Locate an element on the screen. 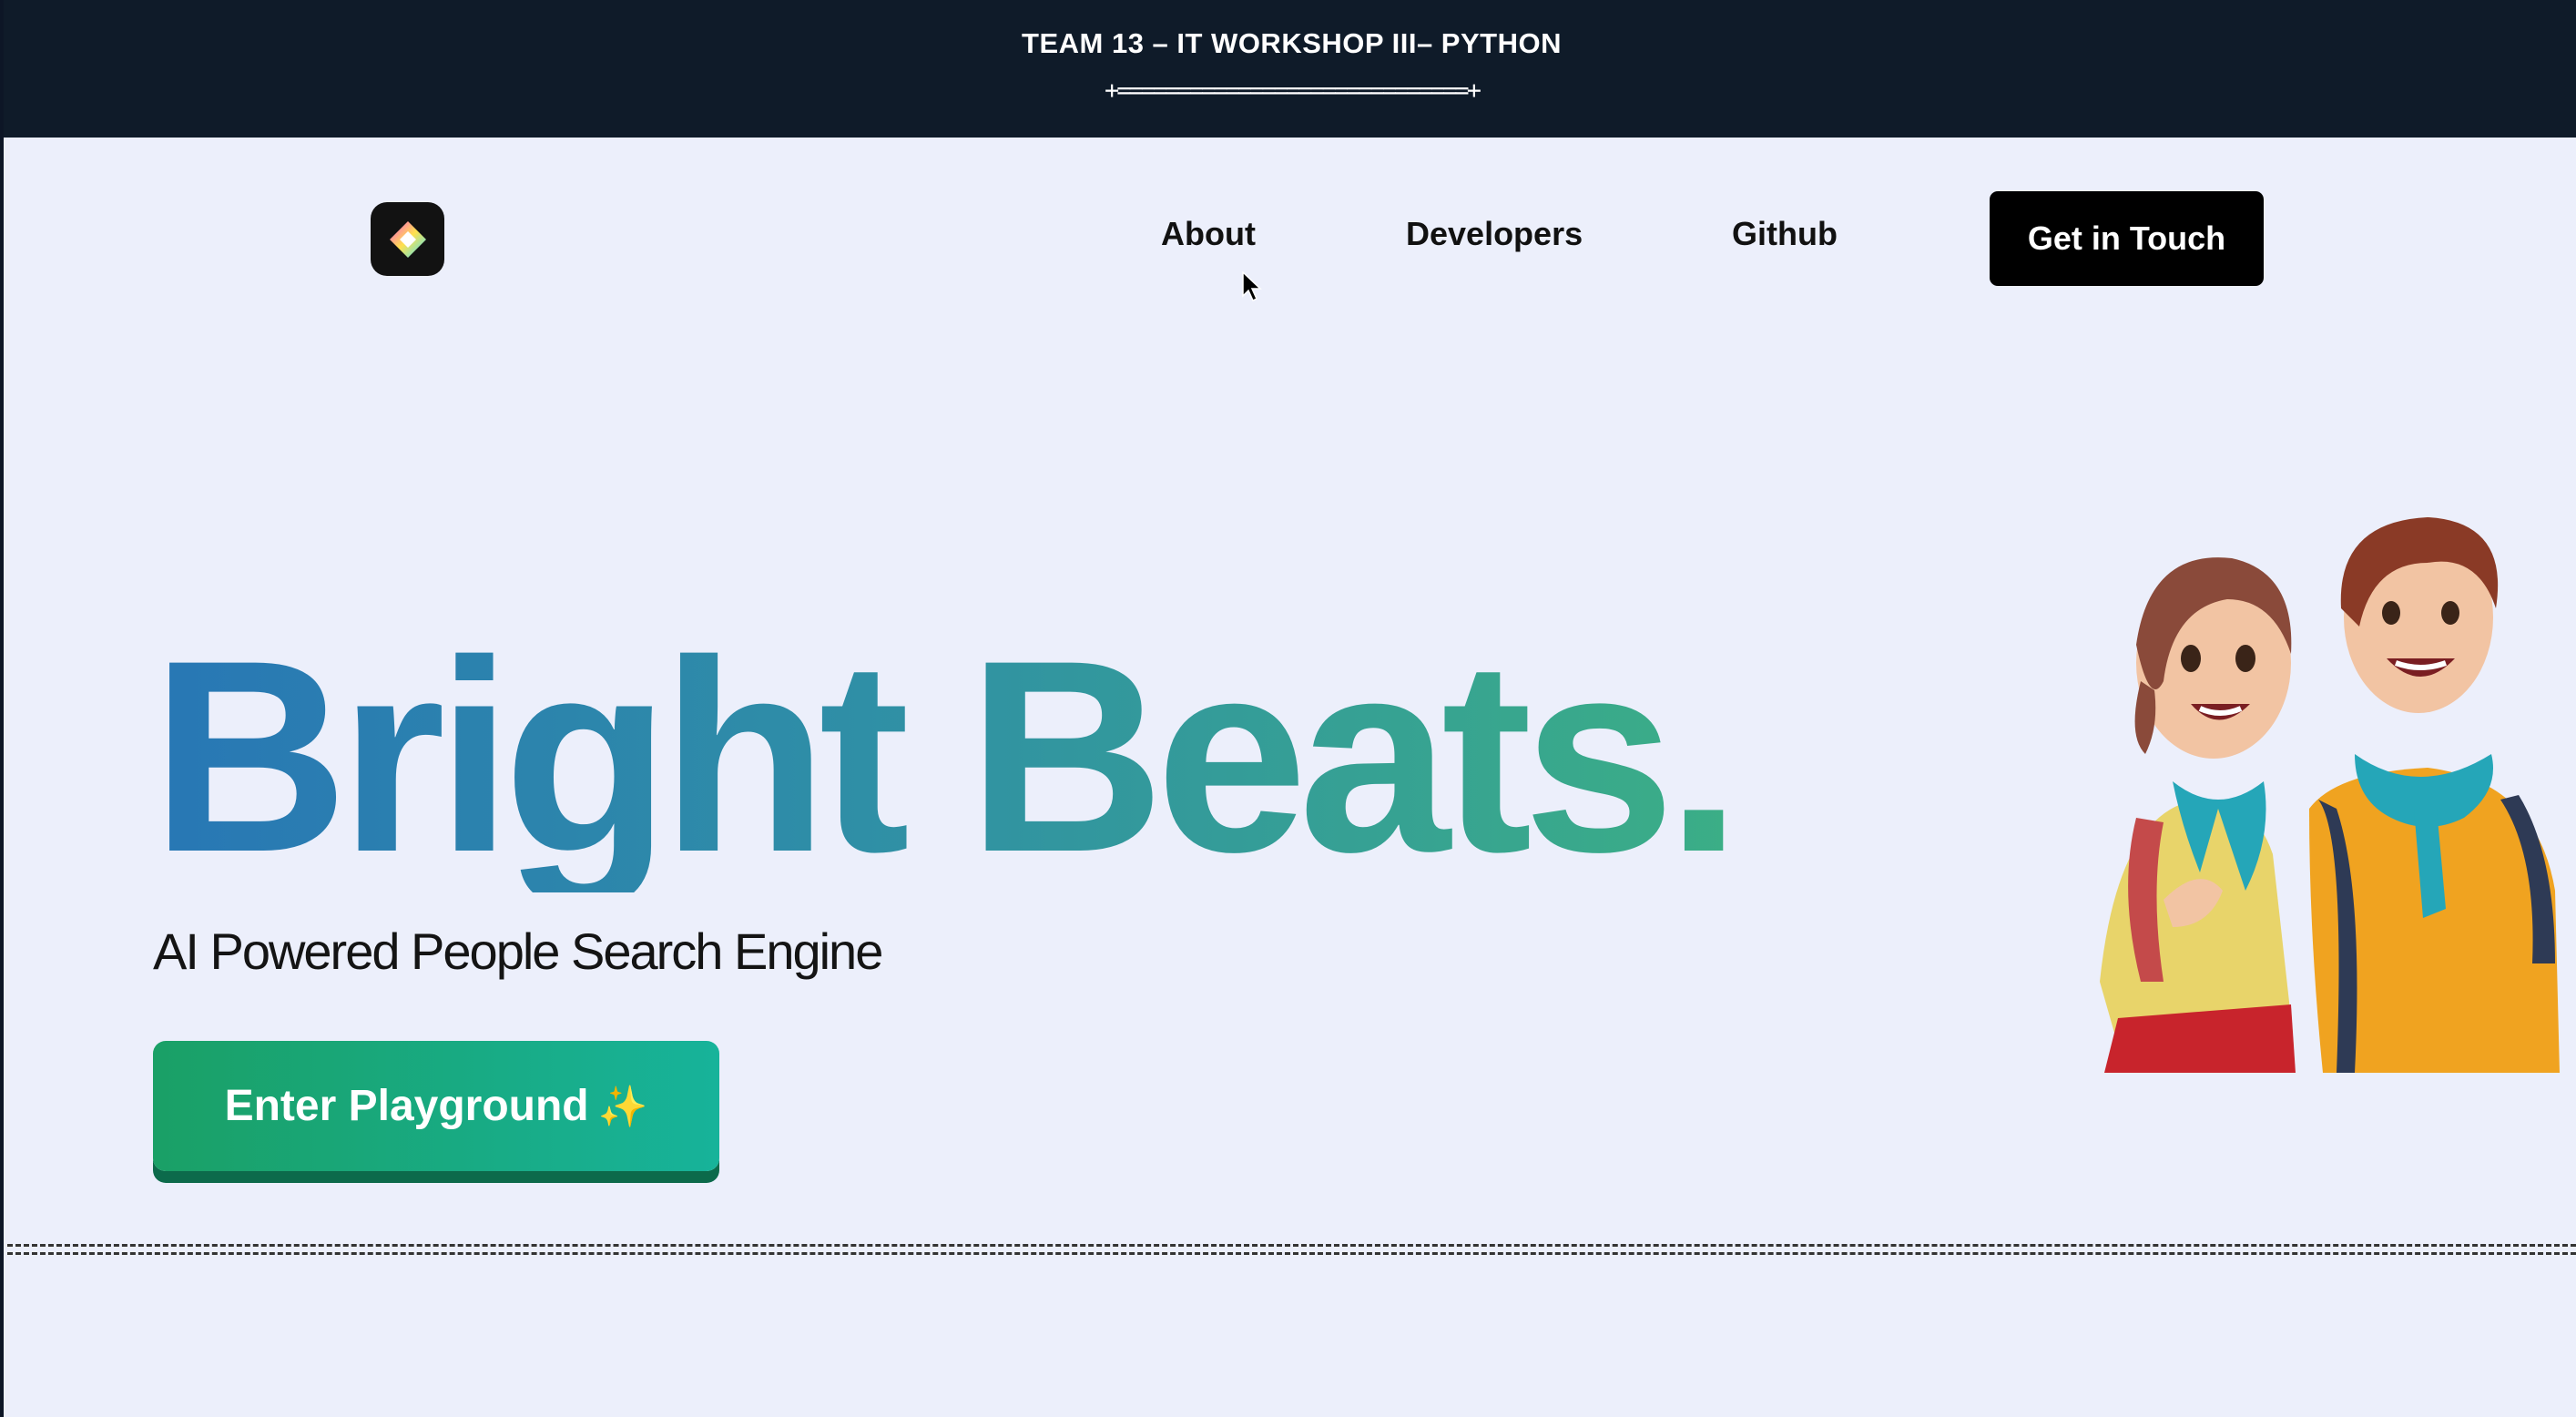  enter-playground-label: Enter Playground is located at coordinates (406, 1106).